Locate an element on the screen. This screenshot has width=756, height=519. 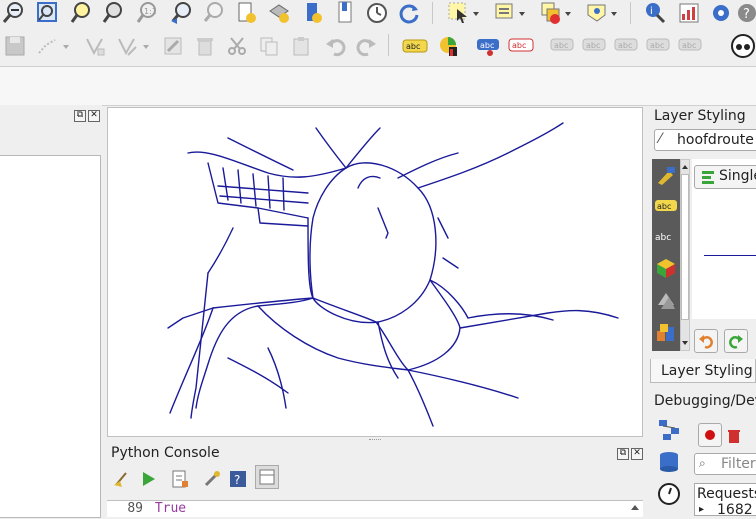
styling-tab-bar: abc abc is located at coordinates (666, 255).